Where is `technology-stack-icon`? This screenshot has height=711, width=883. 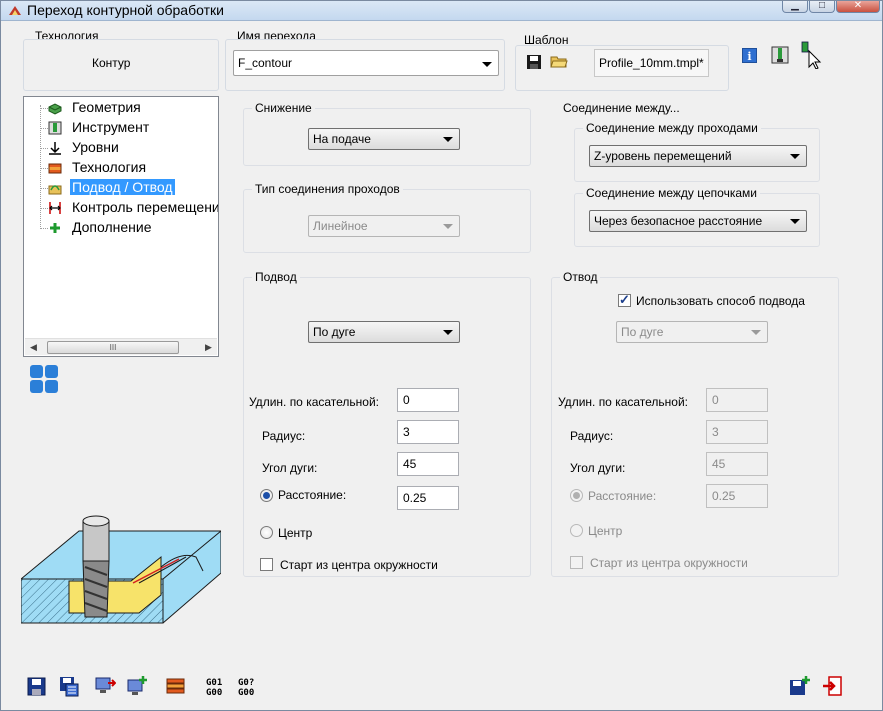 technology-stack-icon is located at coordinates (176, 686).